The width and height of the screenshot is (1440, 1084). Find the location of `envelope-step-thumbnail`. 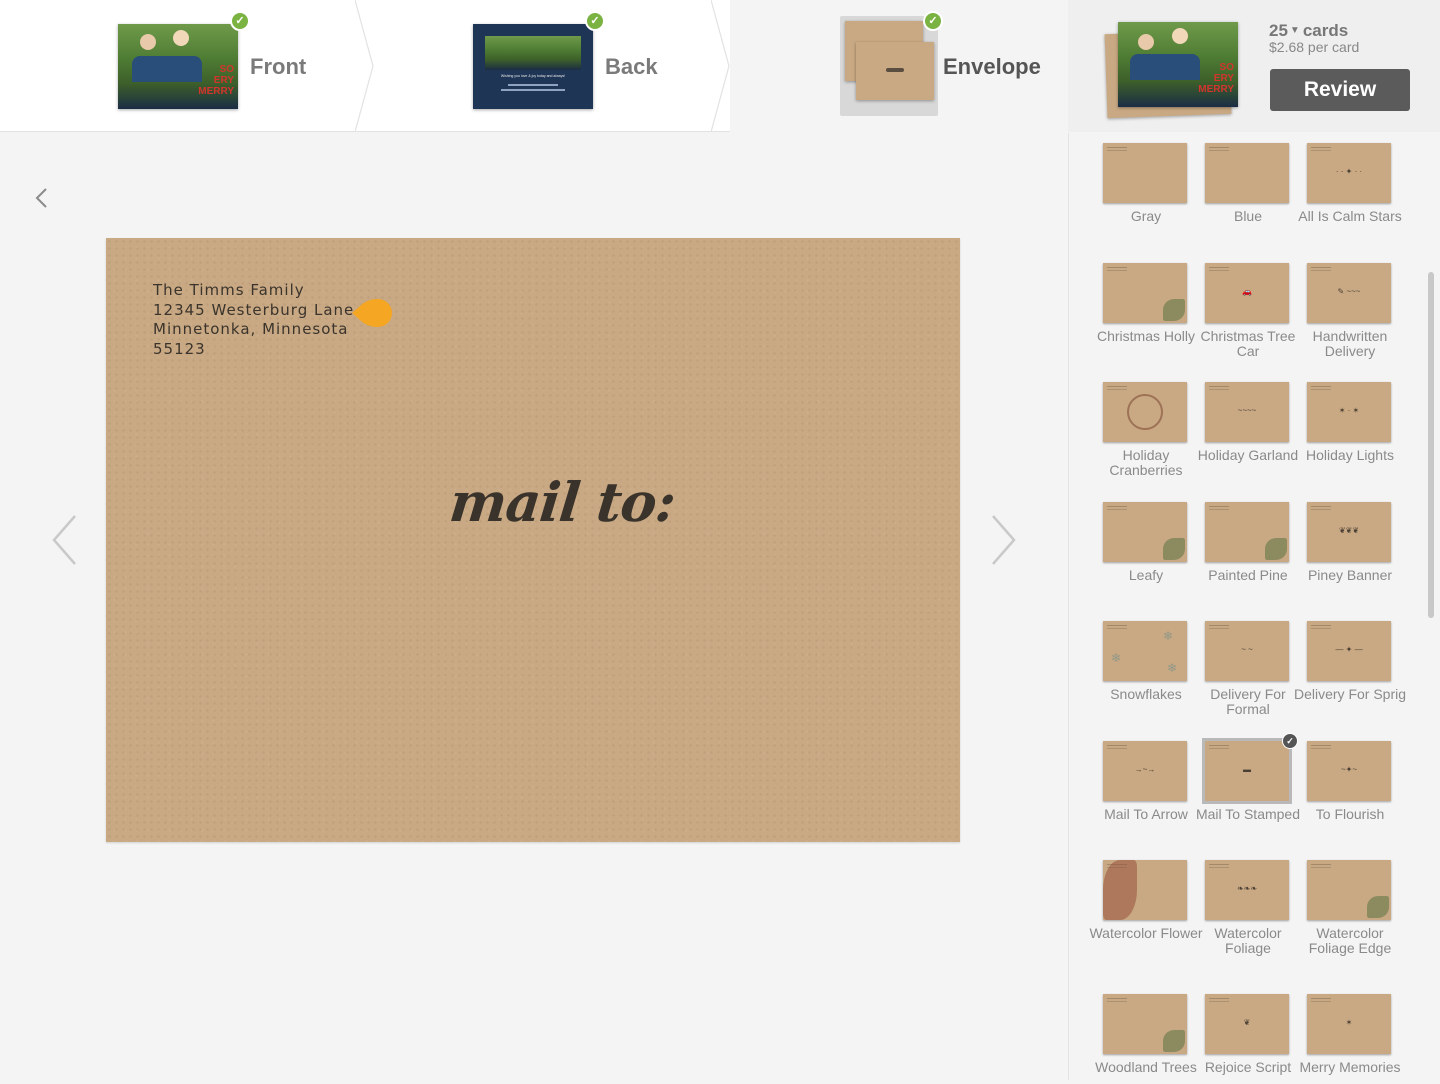

envelope-step-thumbnail is located at coordinates (889, 66).